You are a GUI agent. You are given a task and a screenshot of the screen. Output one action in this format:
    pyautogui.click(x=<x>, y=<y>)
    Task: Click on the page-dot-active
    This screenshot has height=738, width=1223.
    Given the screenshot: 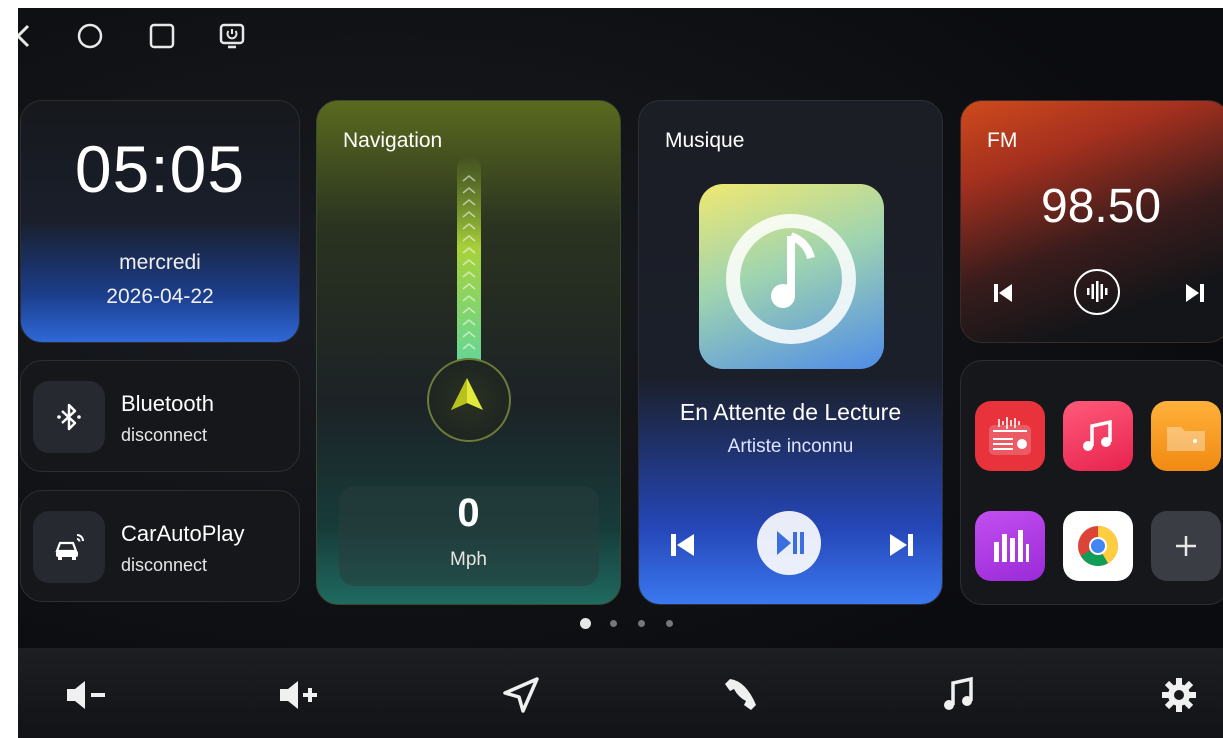 What is the action you would take?
    pyautogui.click(x=585, y=623)
    